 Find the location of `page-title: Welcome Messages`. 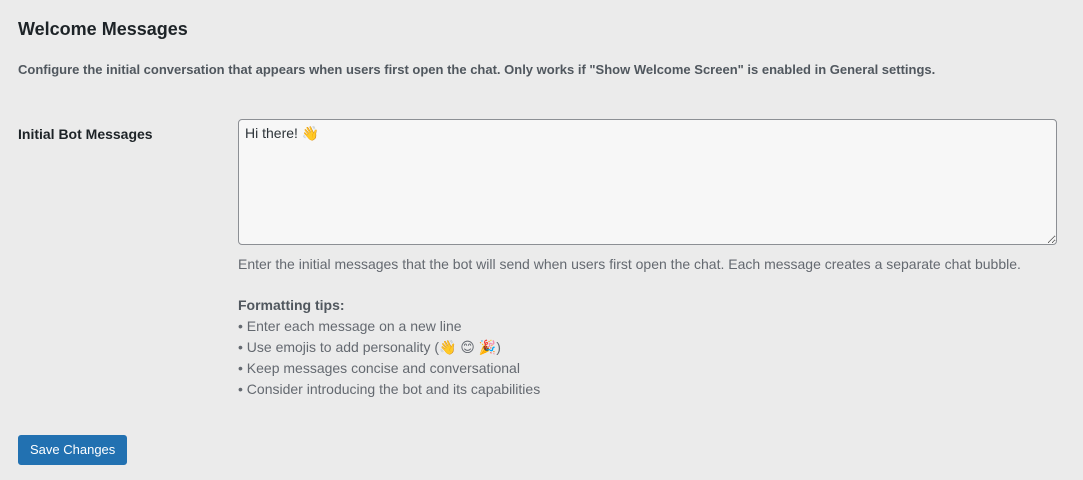

page-title: Welcome Messages is located at coordinates (103, 29).